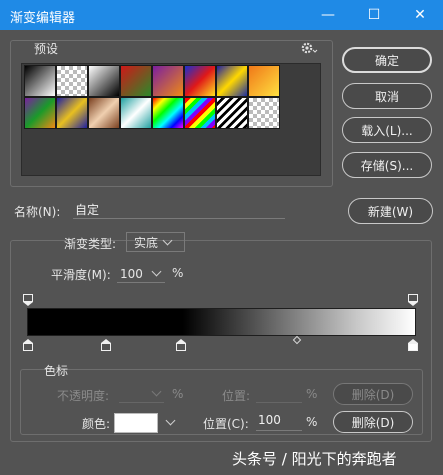 Image resolution: width=443 pixels, height=475 pixels. I want to click on watermark-text: 头条号 / 阳光下的奔跑者, so click(314, 459).